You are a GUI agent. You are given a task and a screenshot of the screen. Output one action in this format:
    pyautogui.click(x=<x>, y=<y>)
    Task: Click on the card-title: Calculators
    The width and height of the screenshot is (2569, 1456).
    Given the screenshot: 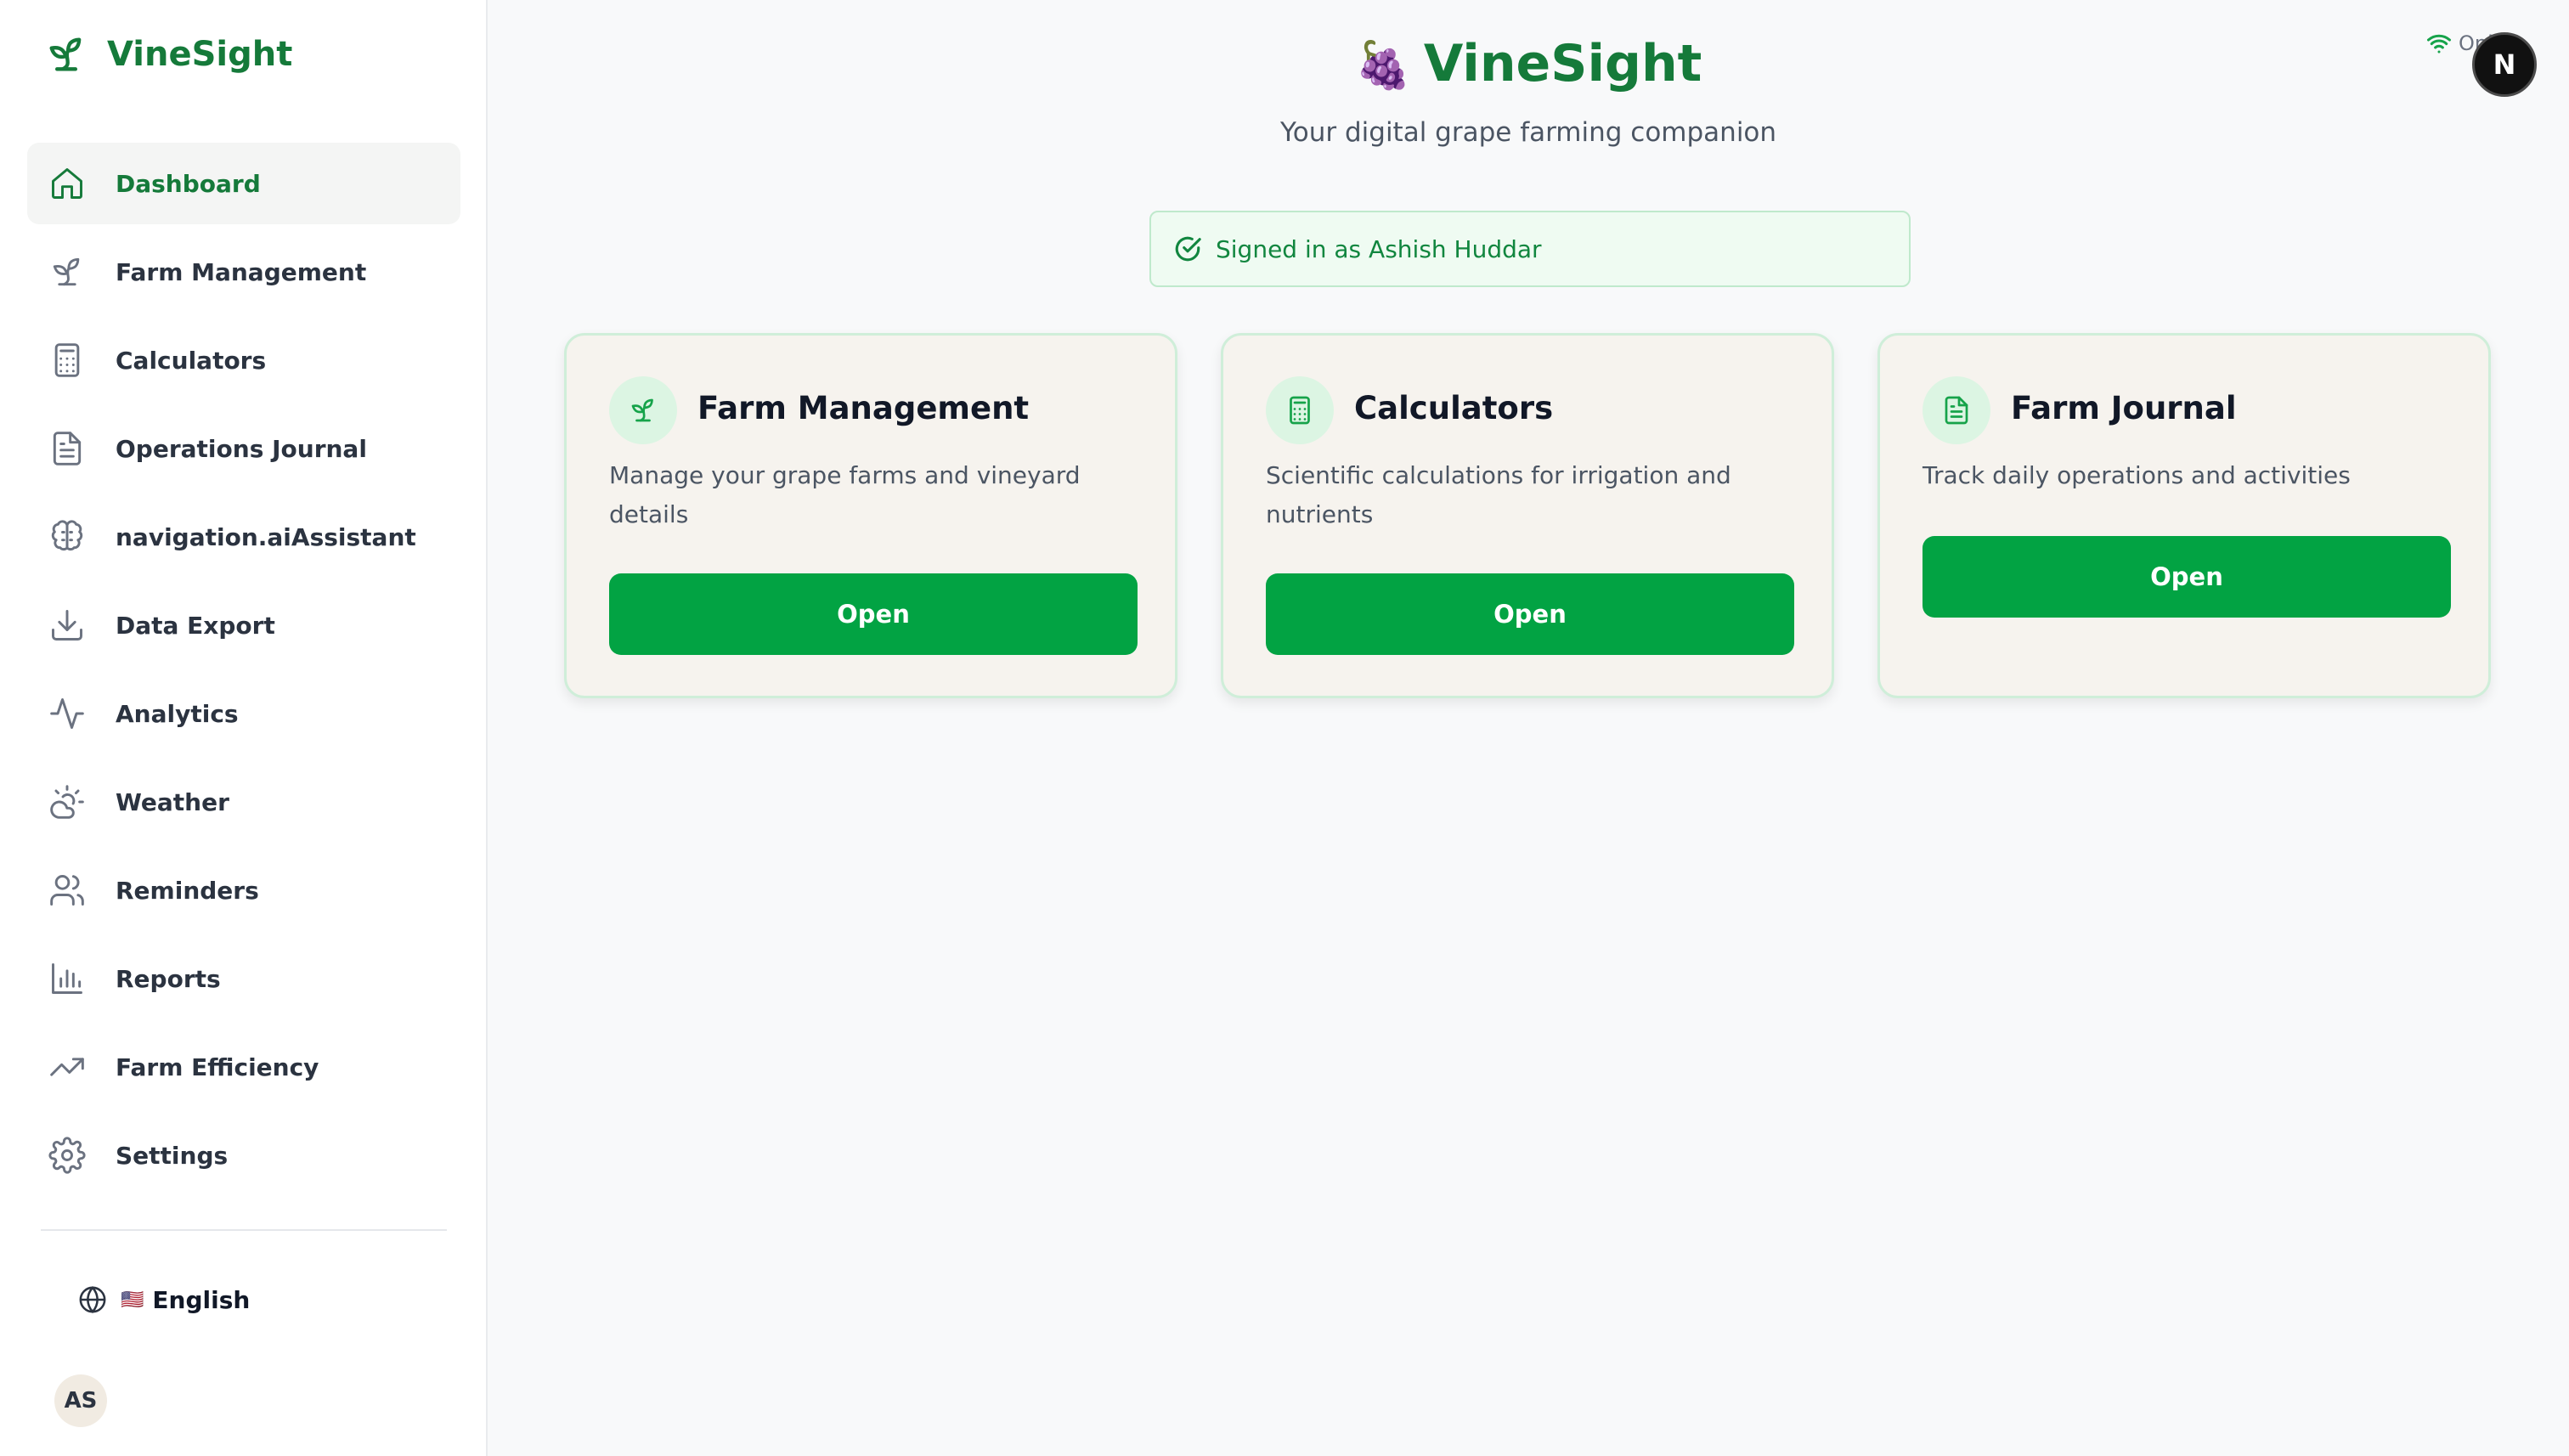 What is the action you would take?
    pyautogui.click(x=1454, y=408)
    